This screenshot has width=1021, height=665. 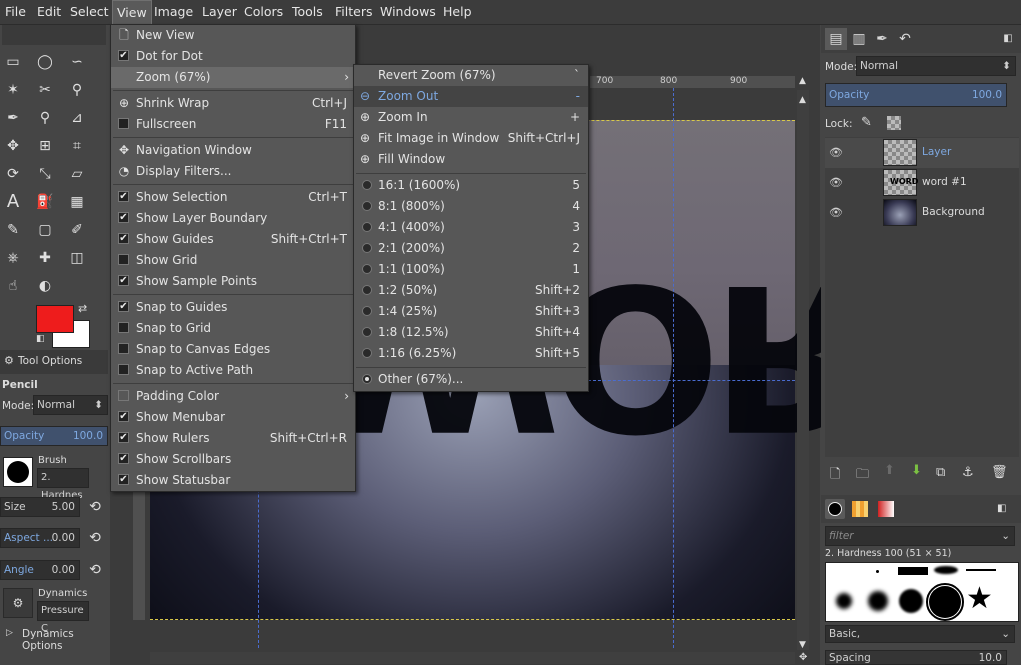 What do you see at coordinates (946, 570) in the screenshot?
I see `brush-fuzzy-ellipse` at bounding box center [946, 570].